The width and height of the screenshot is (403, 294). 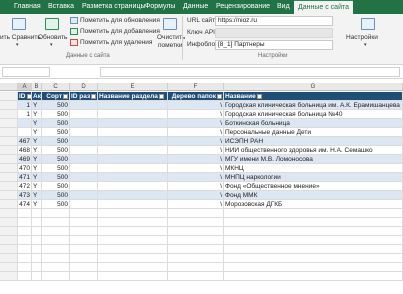 What do you see at coordinates (25, 87) in the screenshot?
I see `column-header: A` at bounding box center [25, 87].